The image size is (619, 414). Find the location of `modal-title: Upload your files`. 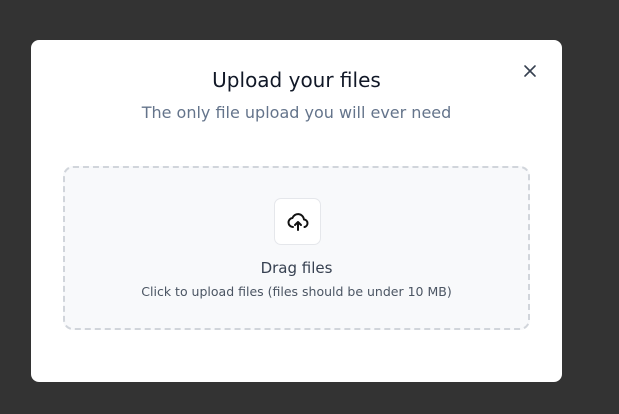

modal-title: Upload your files is located at coordinates (296, 80).